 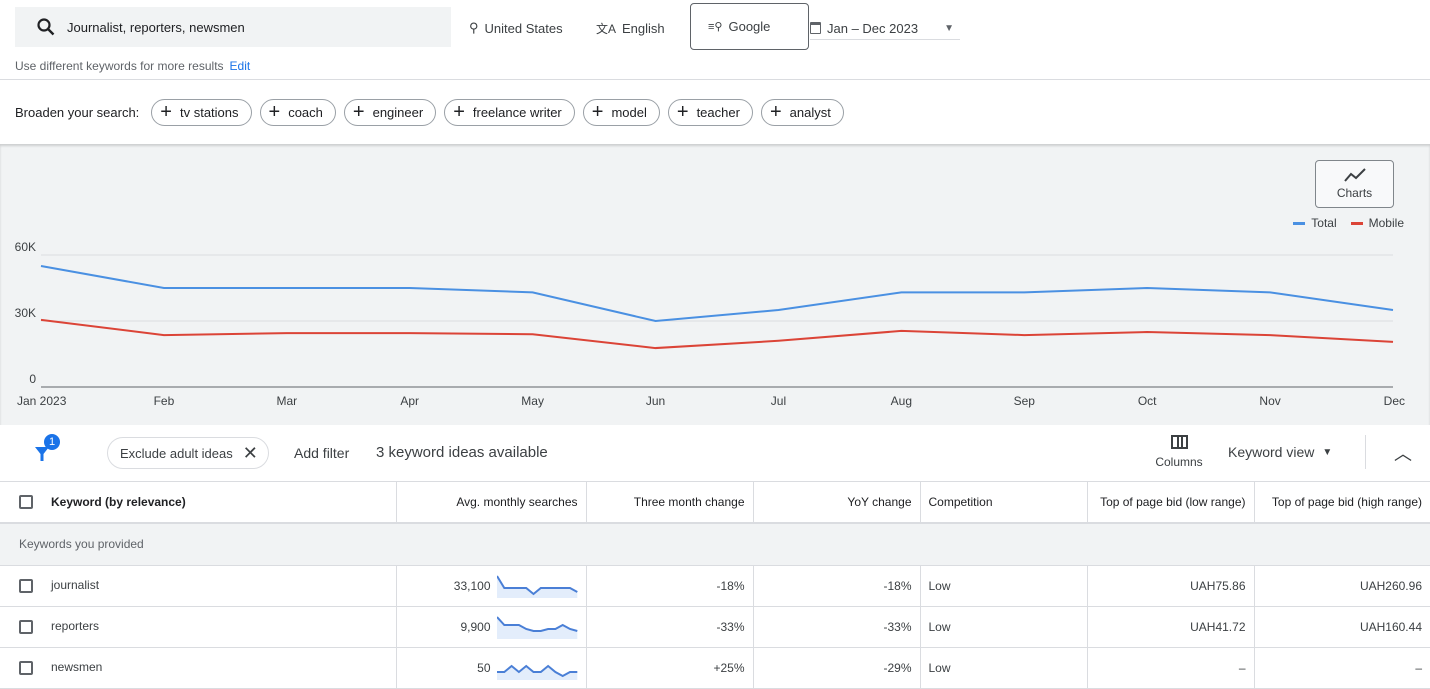 I want to click on broaden-chip: +engineer, so click(x=390, y=112).